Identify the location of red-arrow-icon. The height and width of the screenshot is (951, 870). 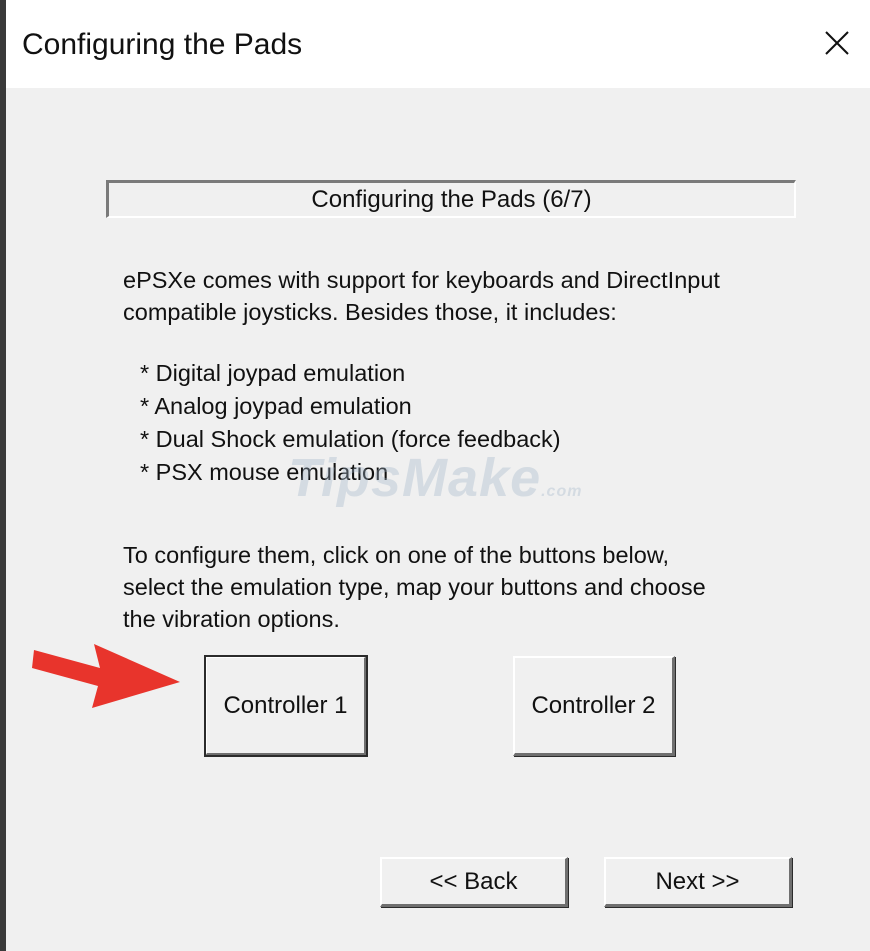
(106, 676).